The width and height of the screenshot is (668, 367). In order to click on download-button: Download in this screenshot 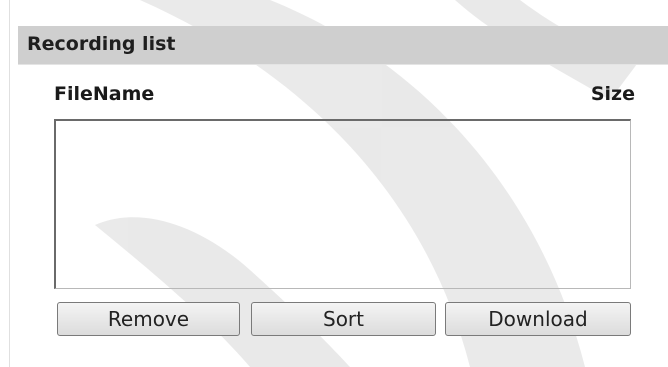, I will do `click(538, 319)`.